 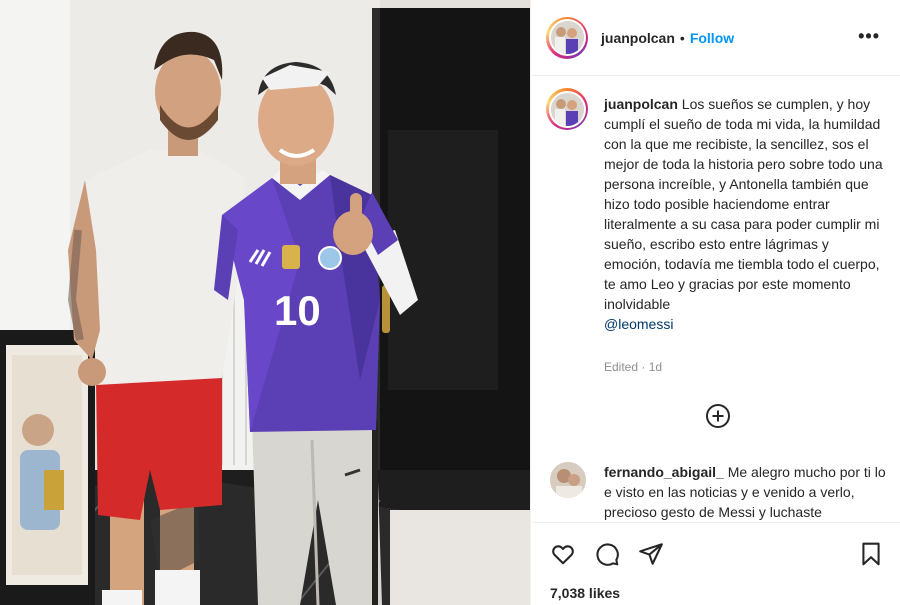 I want to click on caption-author-avatar, so click(x=567, y=109).